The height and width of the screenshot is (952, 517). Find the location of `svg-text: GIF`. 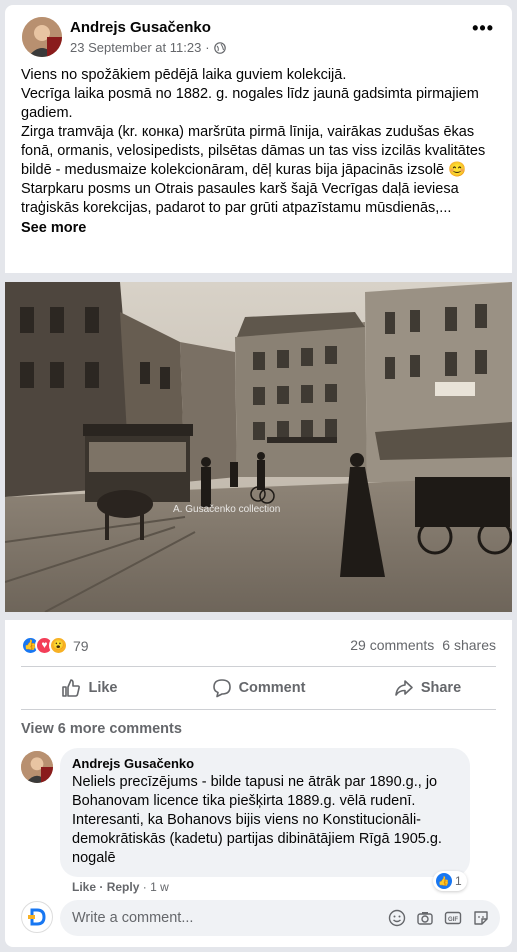

svg-text: GIF is located at coordinates (453, 920).